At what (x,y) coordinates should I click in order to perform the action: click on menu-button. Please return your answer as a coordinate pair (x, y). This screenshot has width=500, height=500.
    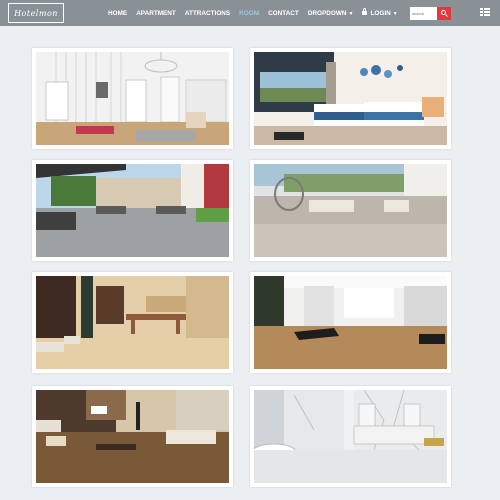
    Looking at the image, I should click on (485, 12).